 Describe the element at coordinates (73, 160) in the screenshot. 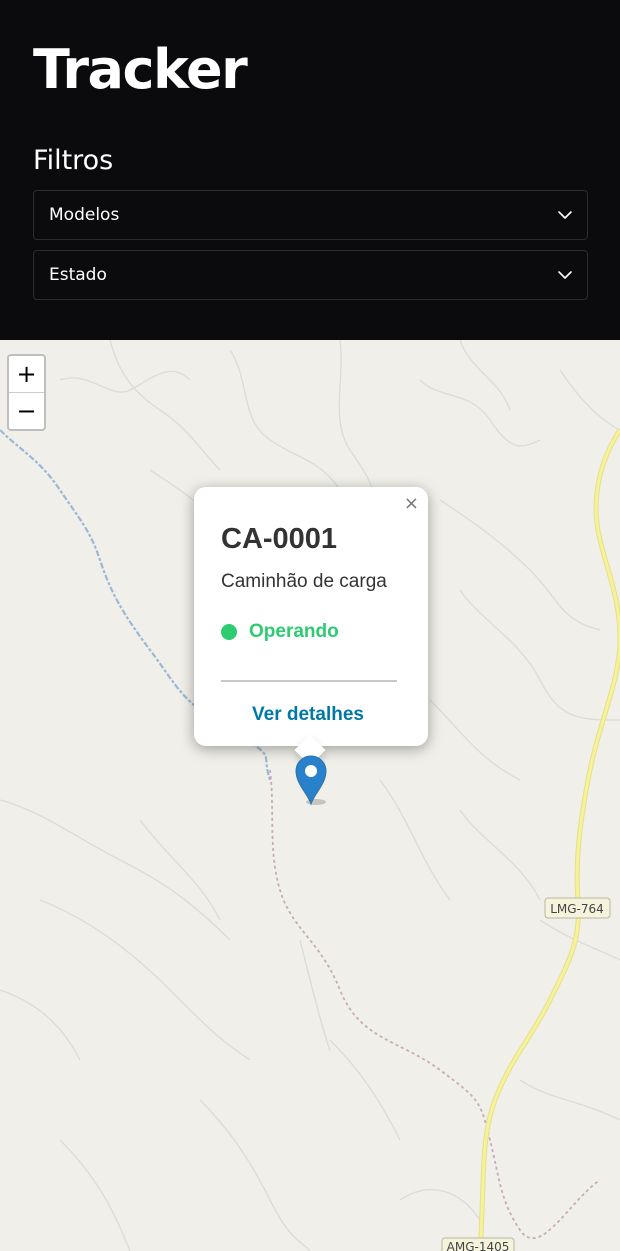

I see `filters-title: Filtros` at that location.